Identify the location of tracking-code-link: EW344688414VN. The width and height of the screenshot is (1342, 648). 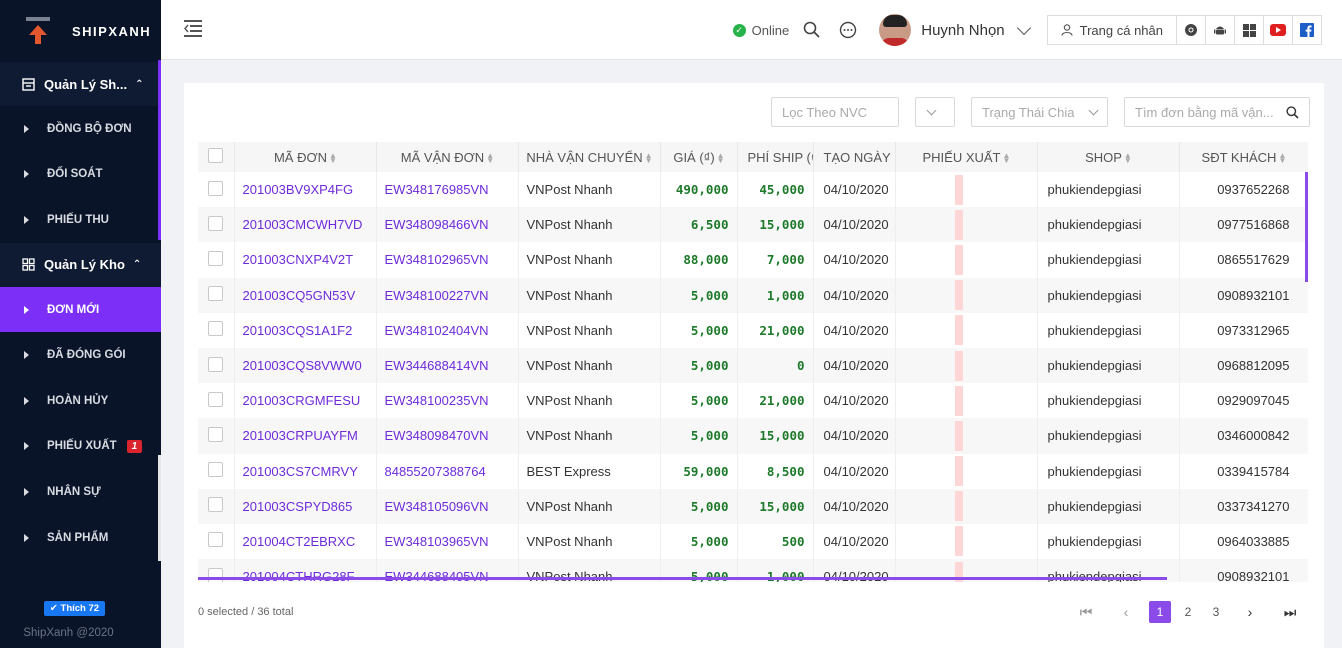
(447, 365).